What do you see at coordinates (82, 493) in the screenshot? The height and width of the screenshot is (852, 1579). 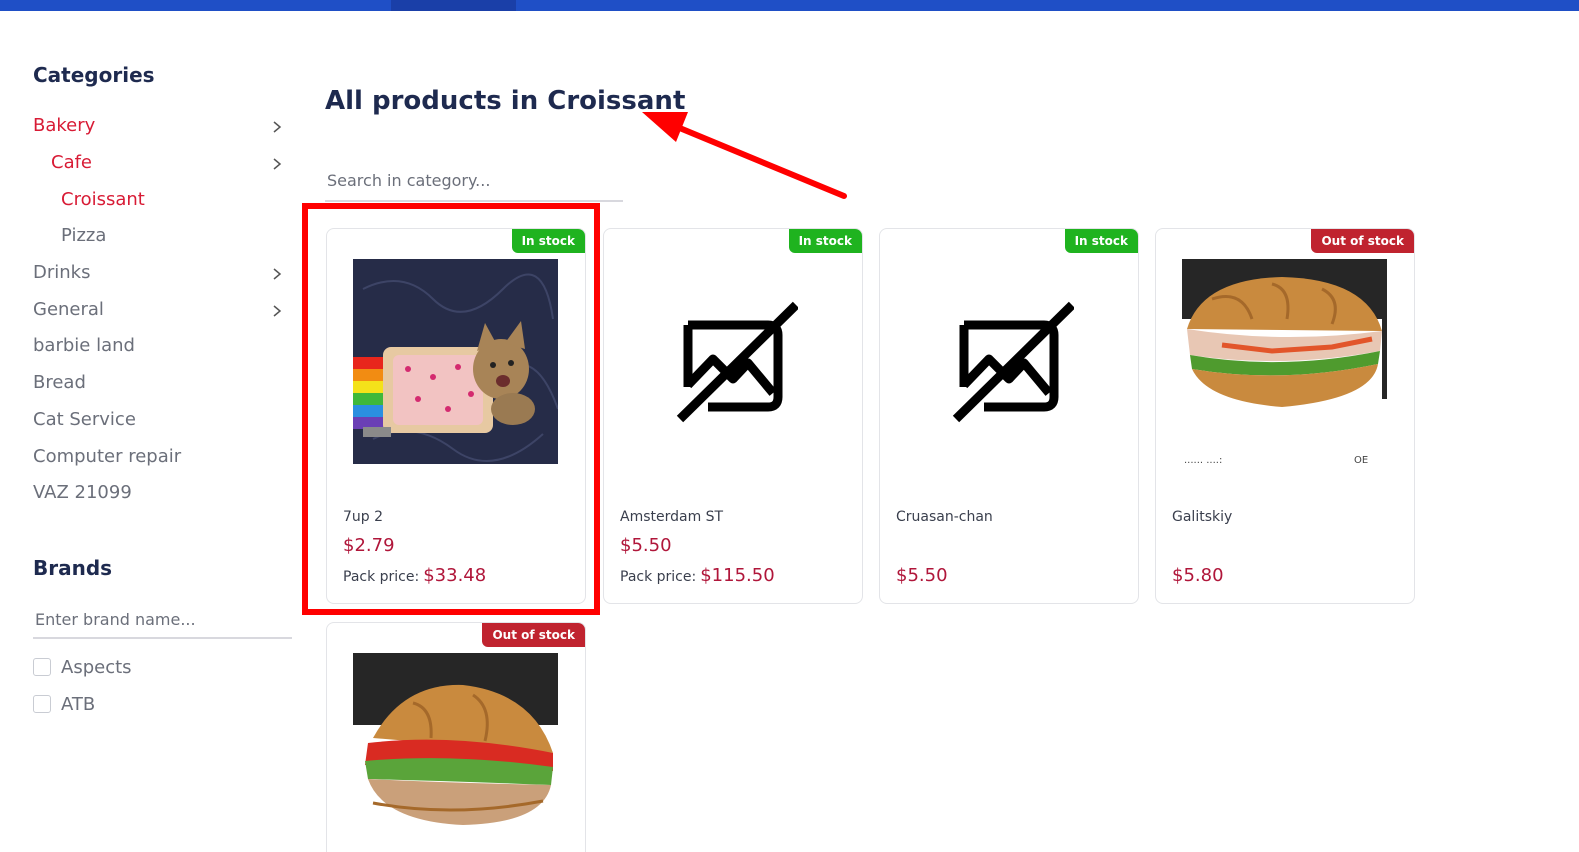 I see `category-vaz-21099: VAZ 21099` at bounding box center [82, 493].